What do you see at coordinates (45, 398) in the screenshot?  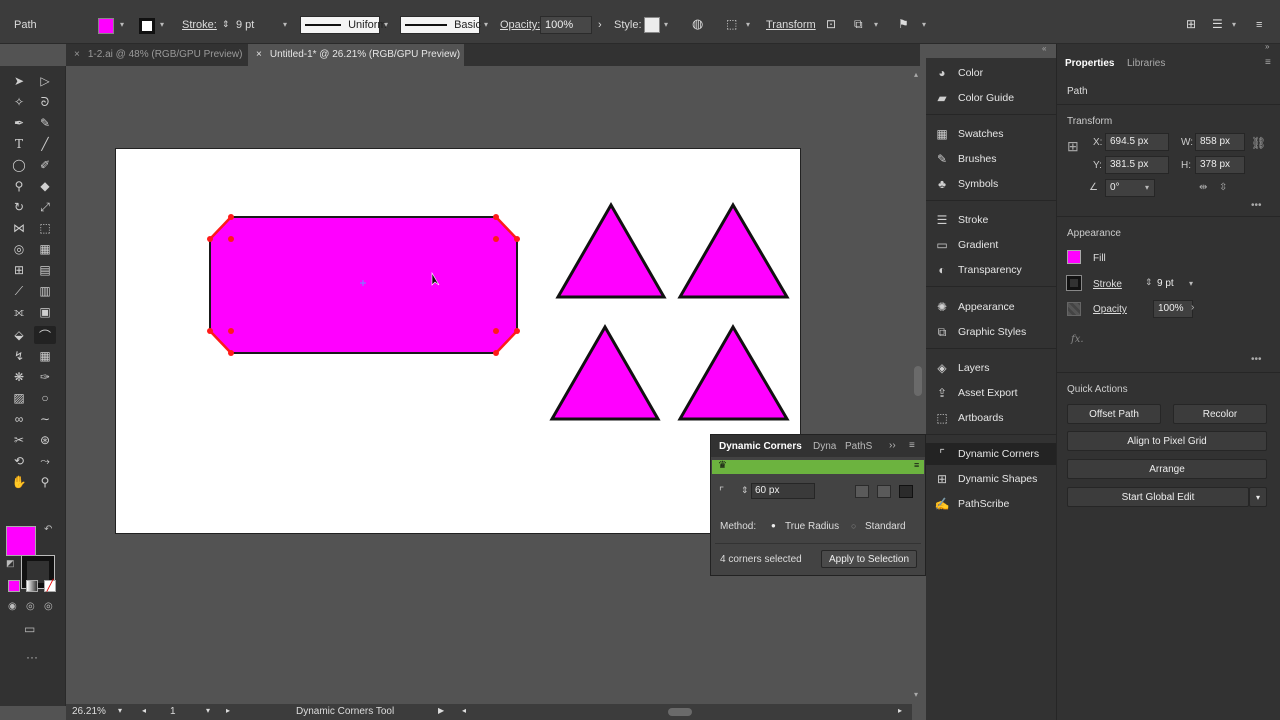 I see `circle-tool-icon: ○` at bounding box center [45, 398].